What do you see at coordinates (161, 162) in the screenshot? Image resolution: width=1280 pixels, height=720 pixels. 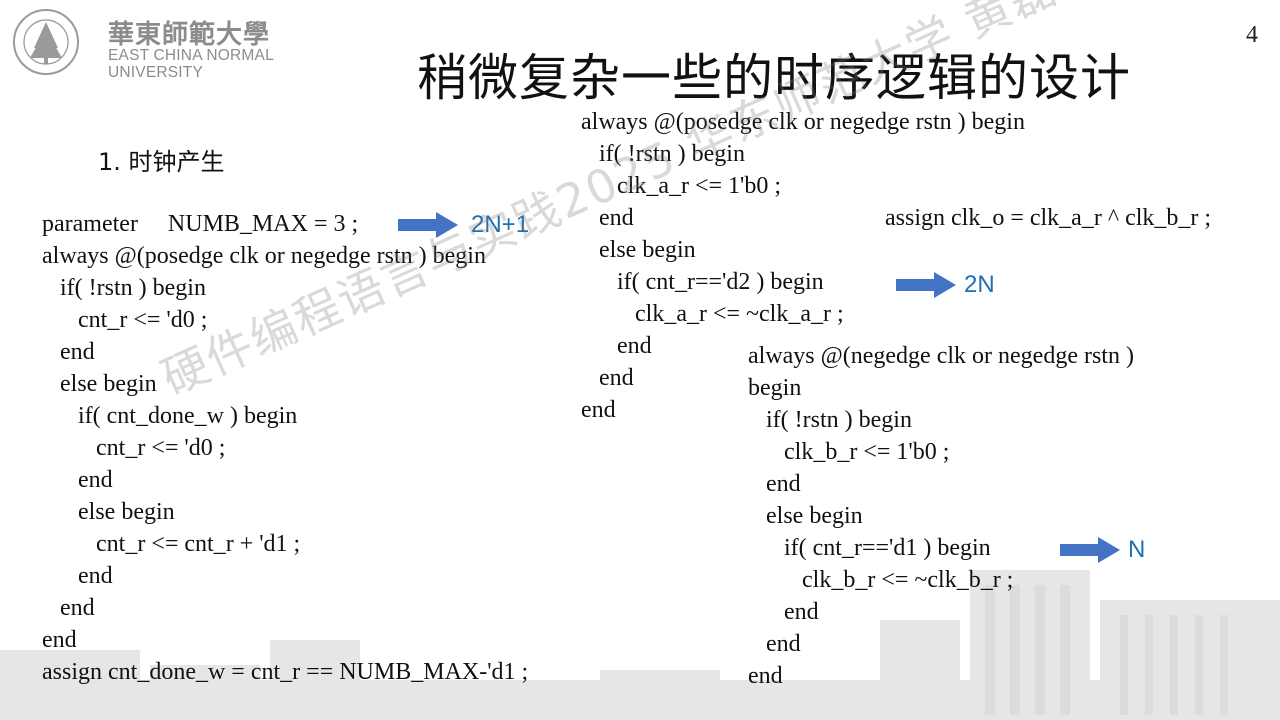 I see `section-label: 1. 时钟产生` at bounding box center [161, 162].